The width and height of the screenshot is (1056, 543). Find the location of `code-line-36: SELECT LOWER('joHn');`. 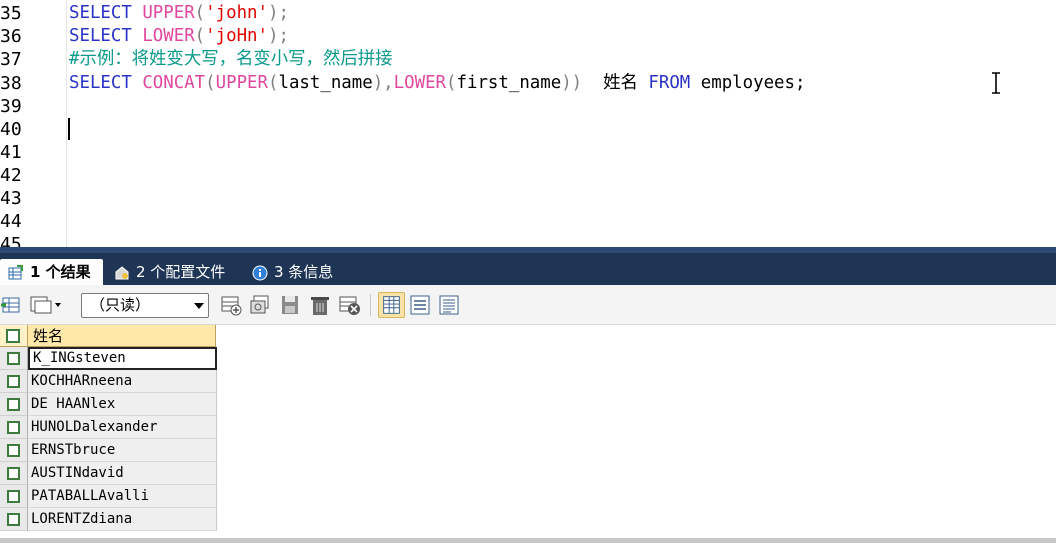

code-line-36: SELECT LOWER('joHn'); is located at coordinates (179, 36).